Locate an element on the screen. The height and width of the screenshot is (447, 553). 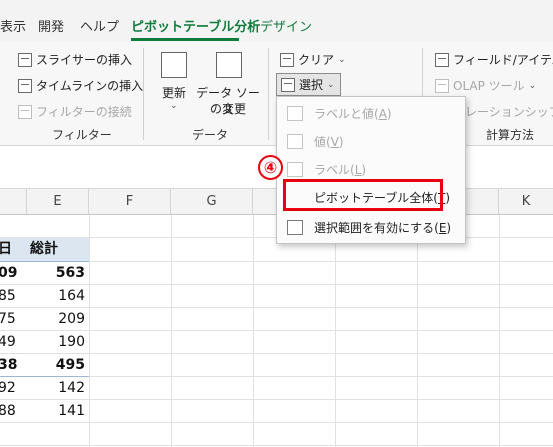
tab-help: ヘルプ is located at coordinates (99, 25).